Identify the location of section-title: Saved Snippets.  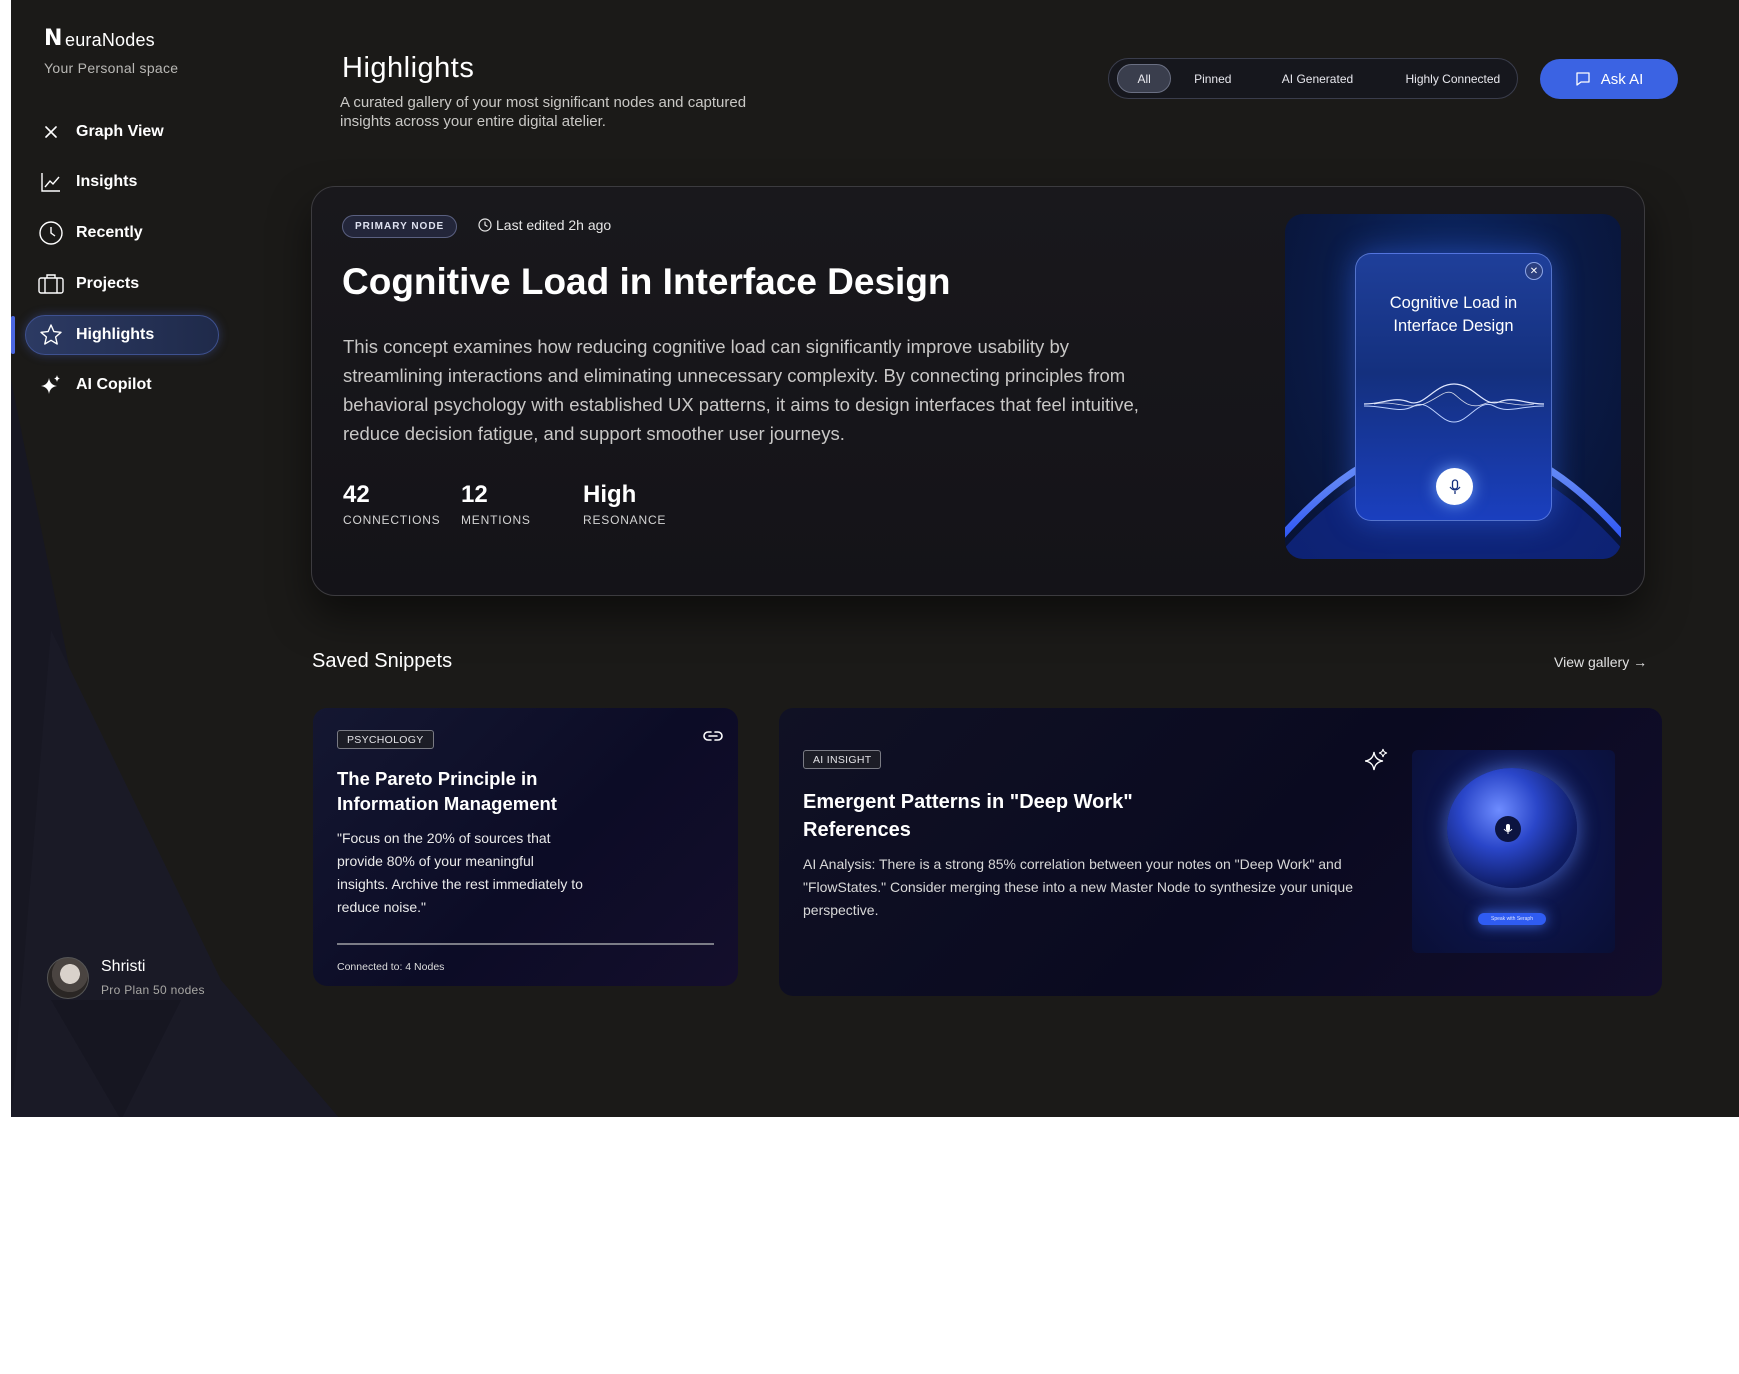
(382, 661).